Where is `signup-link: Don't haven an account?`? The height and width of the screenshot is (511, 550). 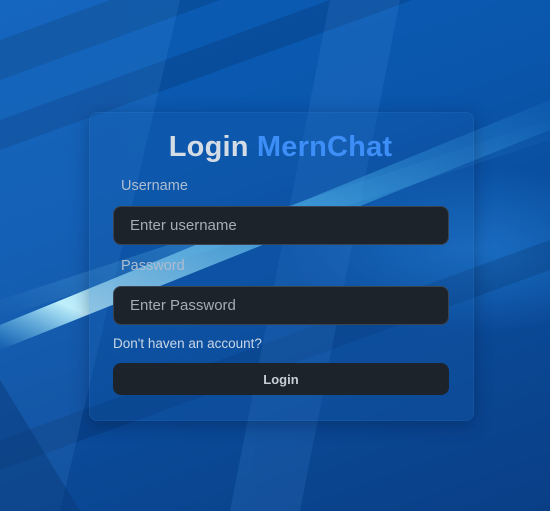 signup-link: Don't haven an account? is located at coordinates (187, 343).